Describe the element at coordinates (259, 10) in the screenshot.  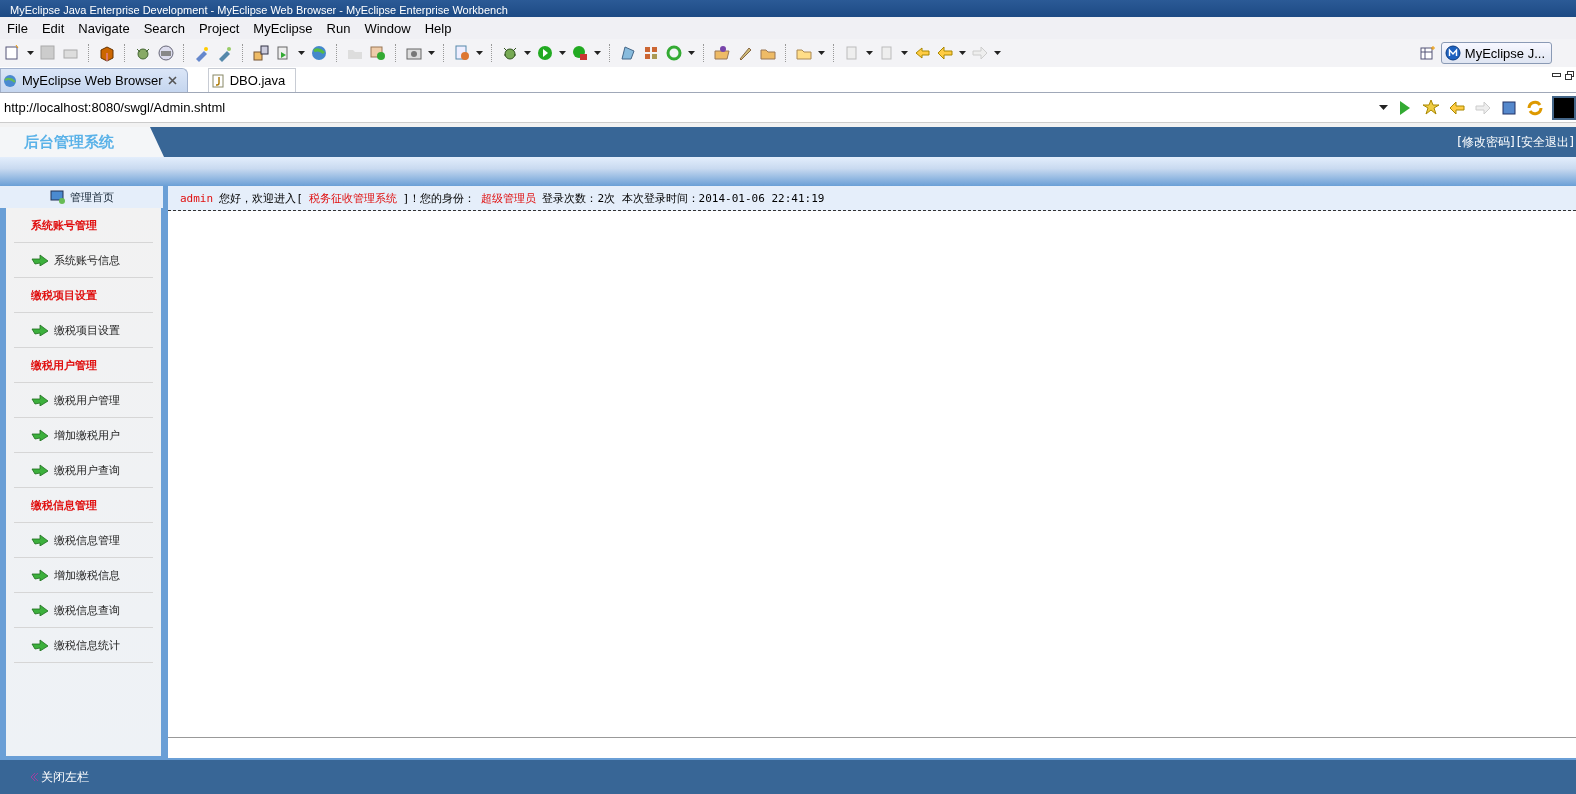
I see `window-title: MyEclipse Java Enterprise Development - MyEclipse Web Browser - MyEclipse Enterprise Workbench` at that location.